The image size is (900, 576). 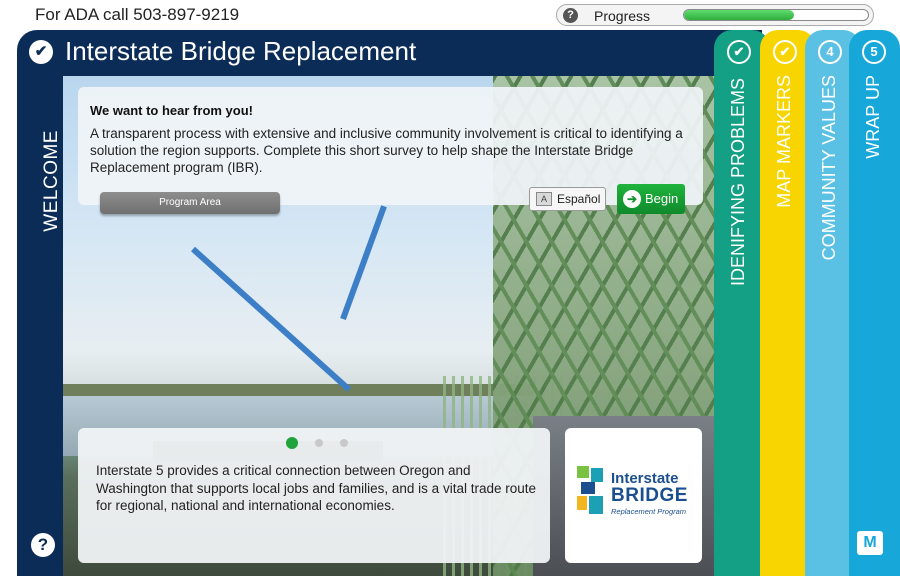 What do you see at coordinates (829, 168) in the screenshot?
I see `tab-label: COMMUNITY VALUES` at bounding box center [829, 168].